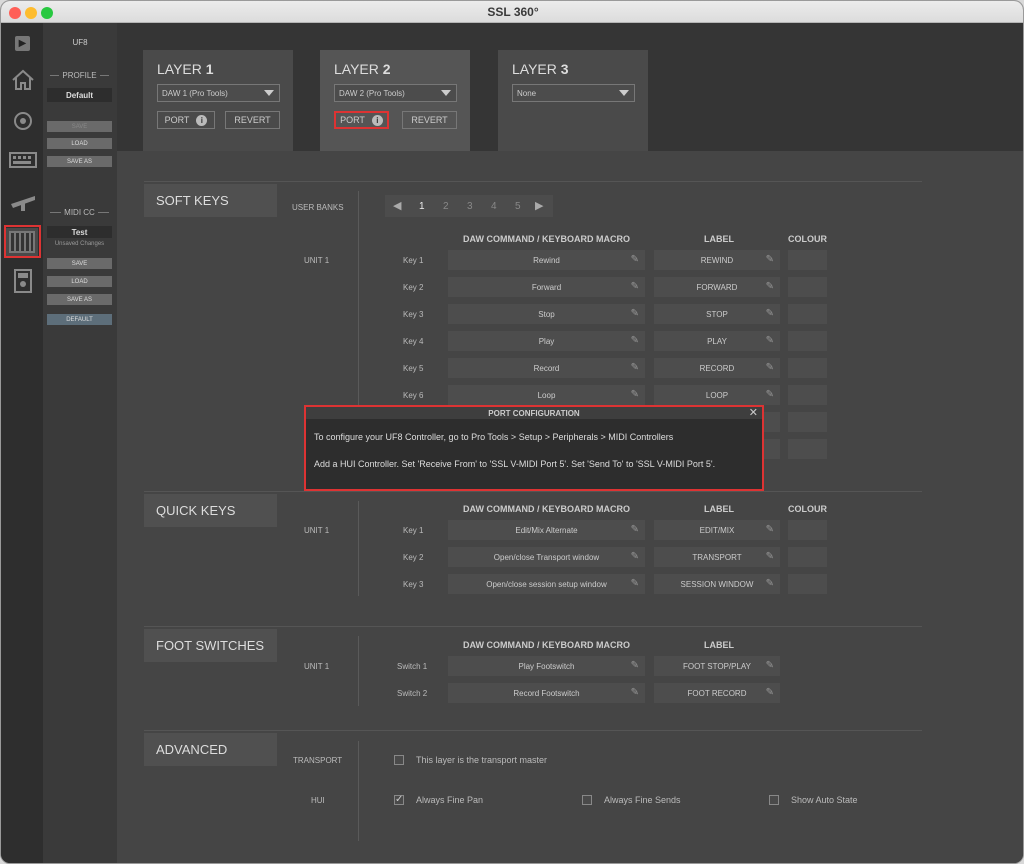  I want to click on profile-load-button: LOAD, so click(79, 143).